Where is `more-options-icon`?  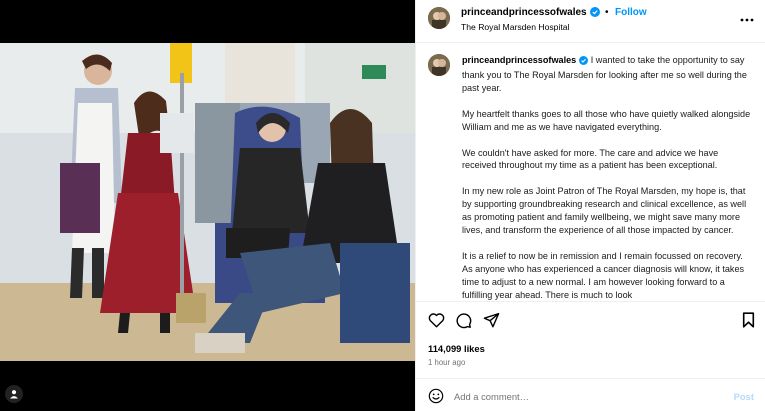 more-options-icon is located at coordinates (747, 17).